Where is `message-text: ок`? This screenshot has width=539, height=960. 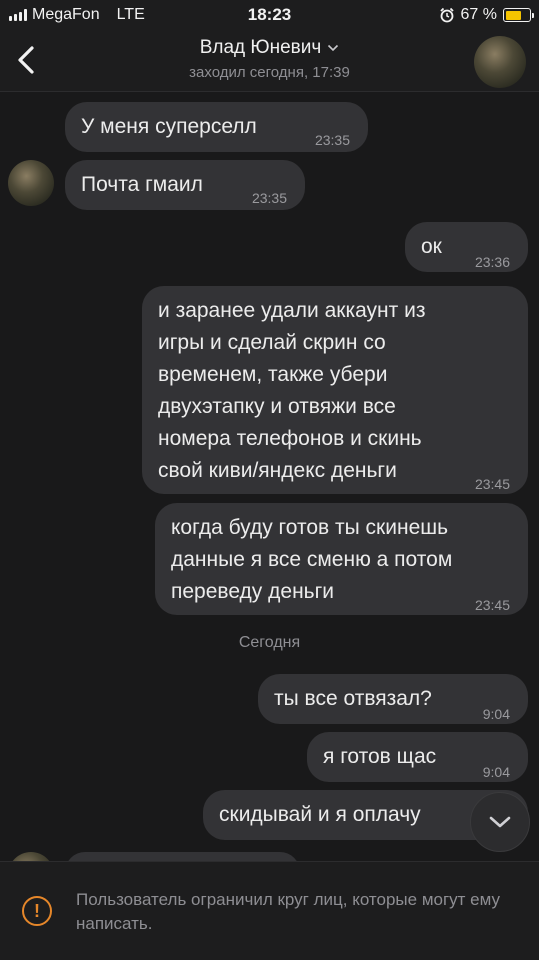
message-text: ок is located at coordinates (431, 246).